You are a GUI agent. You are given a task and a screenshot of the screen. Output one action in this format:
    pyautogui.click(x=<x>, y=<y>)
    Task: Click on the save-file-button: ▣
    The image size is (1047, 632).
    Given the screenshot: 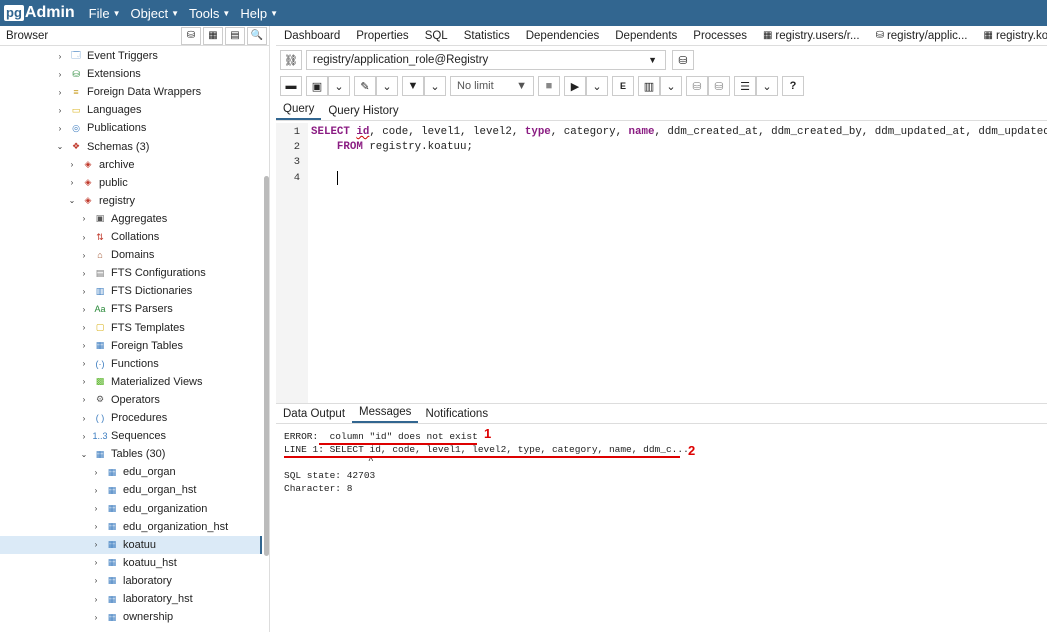 What is the action you would take?
    pyautogui.click(x=317, y=86)
    